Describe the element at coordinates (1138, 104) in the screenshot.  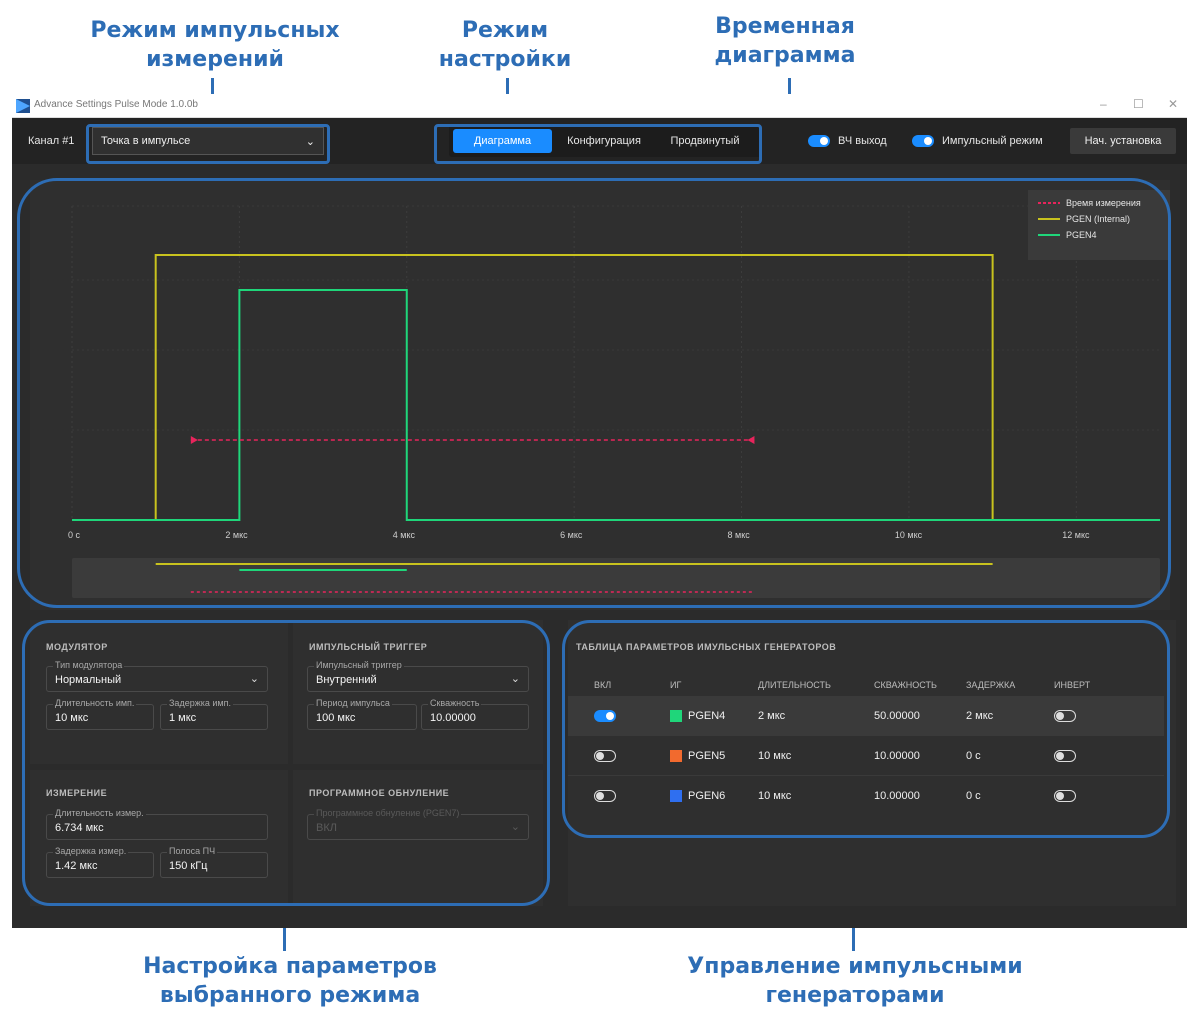
I see `maximize-button: ☐` at that location.